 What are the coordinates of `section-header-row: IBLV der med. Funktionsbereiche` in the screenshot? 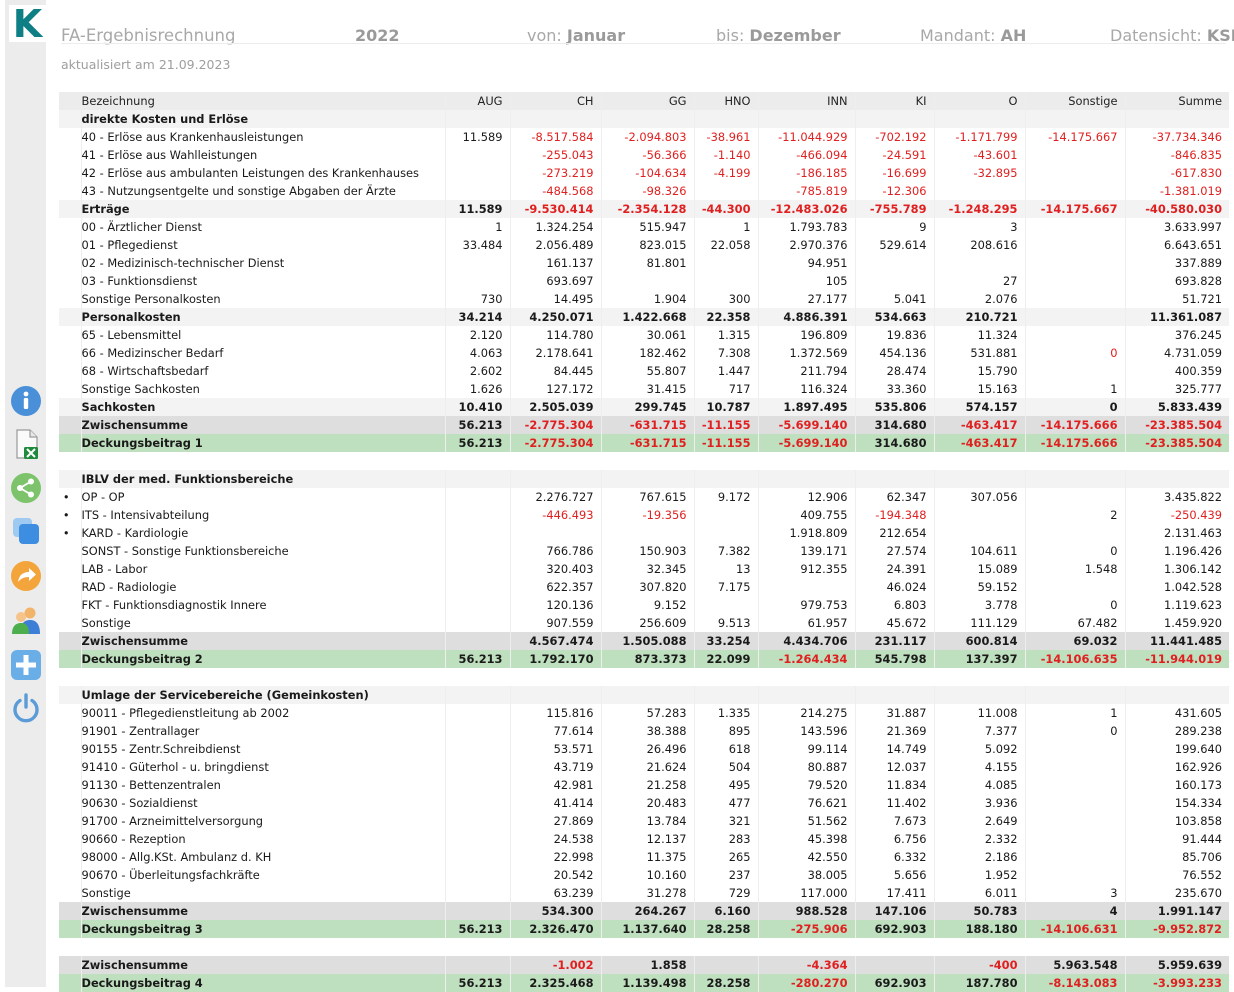 It's located at (644, 479).